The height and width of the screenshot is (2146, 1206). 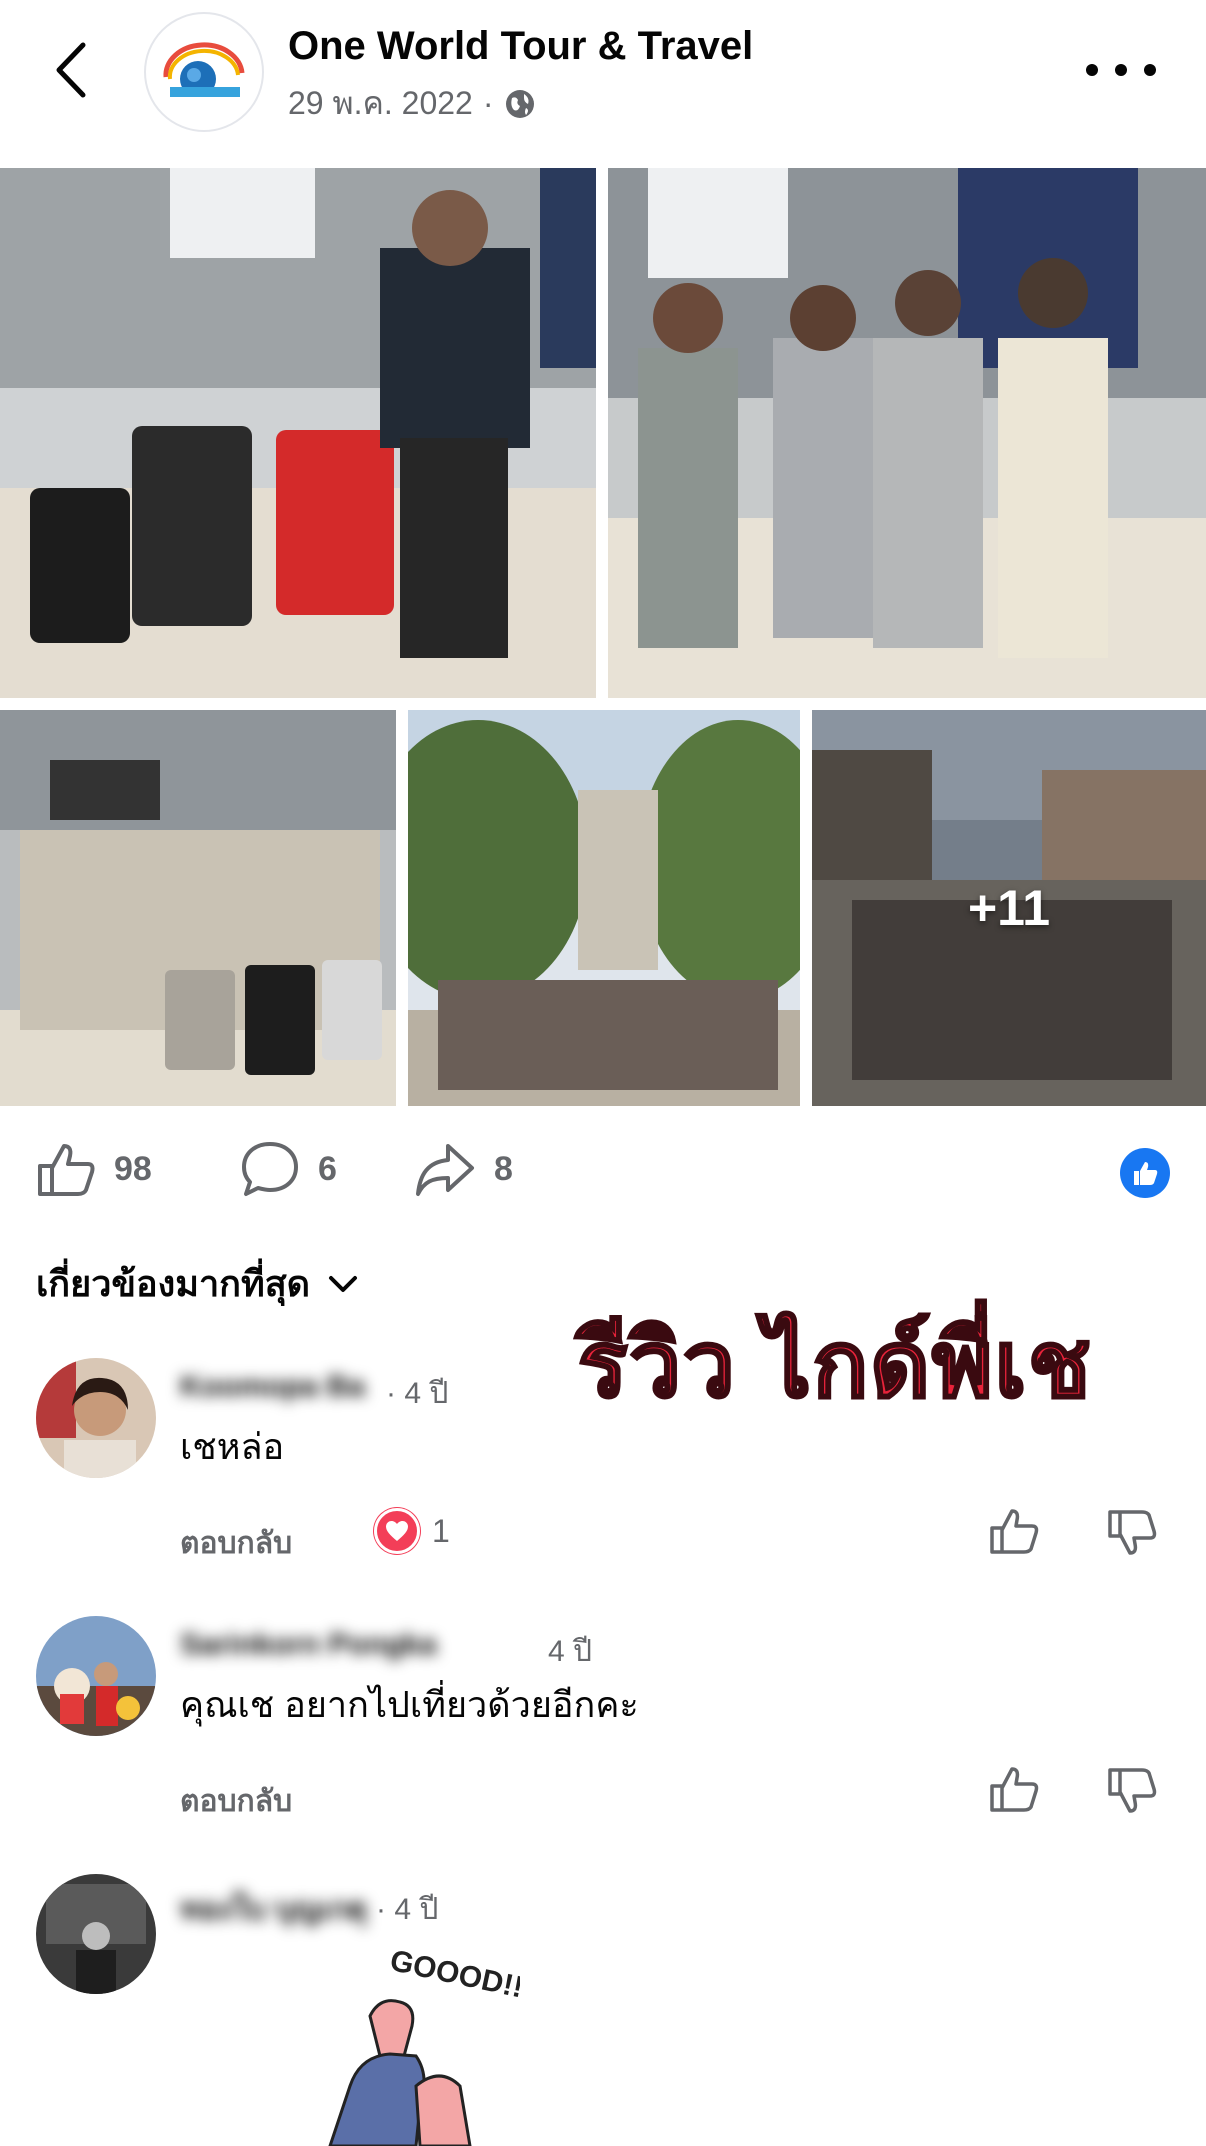 I want to click on thumbs-up-filled-icon, so click(x=1146, y=1173).